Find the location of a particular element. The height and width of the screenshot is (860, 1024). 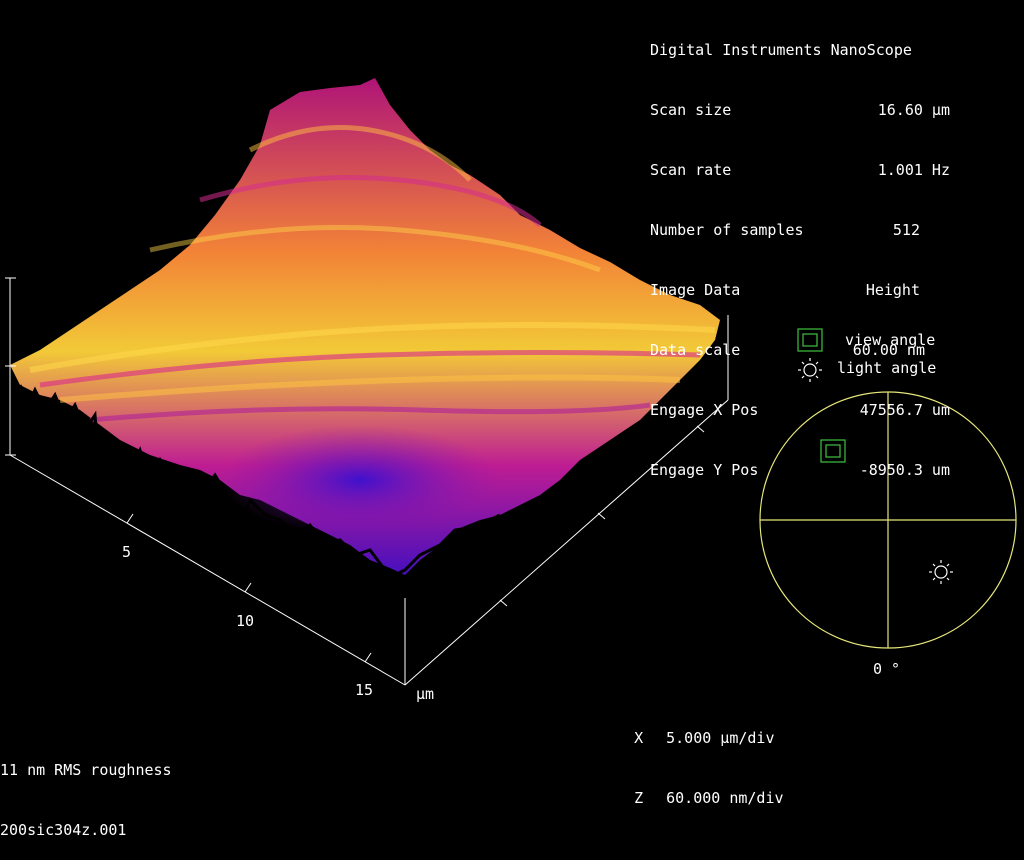

info-value: 512 is located at coordinates (906, 230).